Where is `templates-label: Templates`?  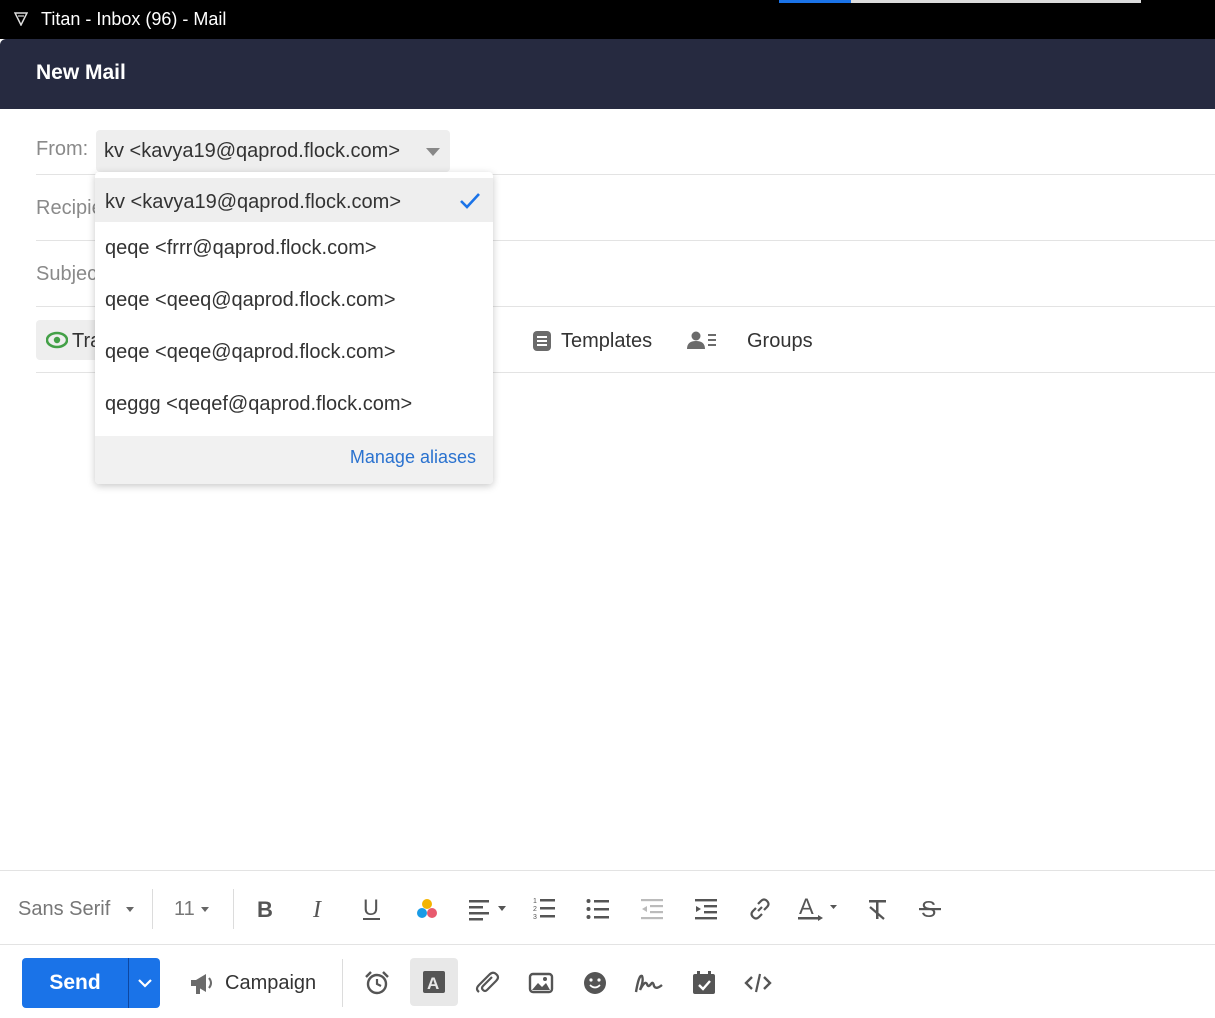 templates-label: Templates is located at coordinates (607, 341).